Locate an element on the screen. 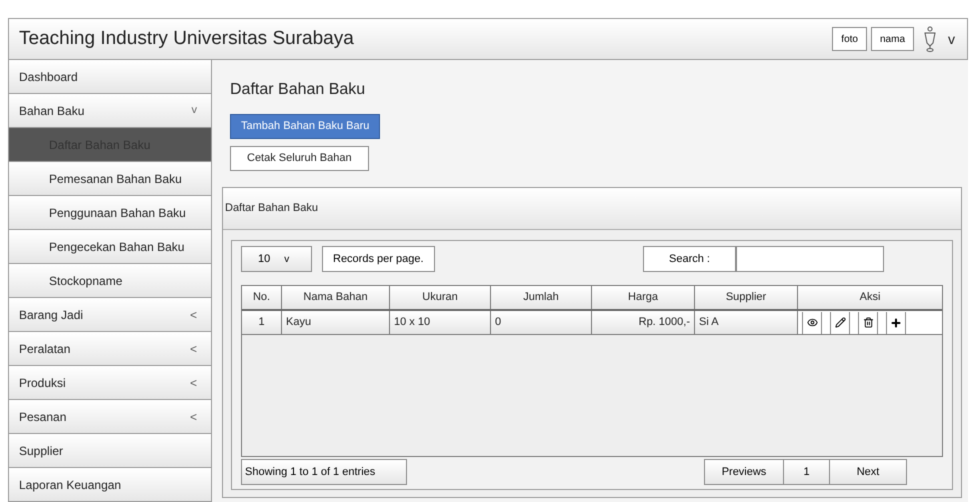 Image resolution: width=970 pixels, height=502 pixels. column-header: Jumlah is located at coordinates (541, 297).